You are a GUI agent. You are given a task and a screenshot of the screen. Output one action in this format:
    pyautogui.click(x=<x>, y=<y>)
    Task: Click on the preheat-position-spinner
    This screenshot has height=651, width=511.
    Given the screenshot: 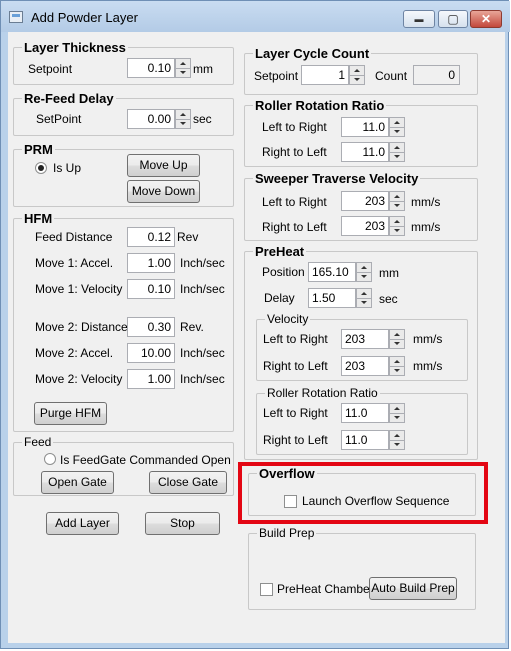 What is the action you would take?
    pyautogui.click(x=364, y=272)
    